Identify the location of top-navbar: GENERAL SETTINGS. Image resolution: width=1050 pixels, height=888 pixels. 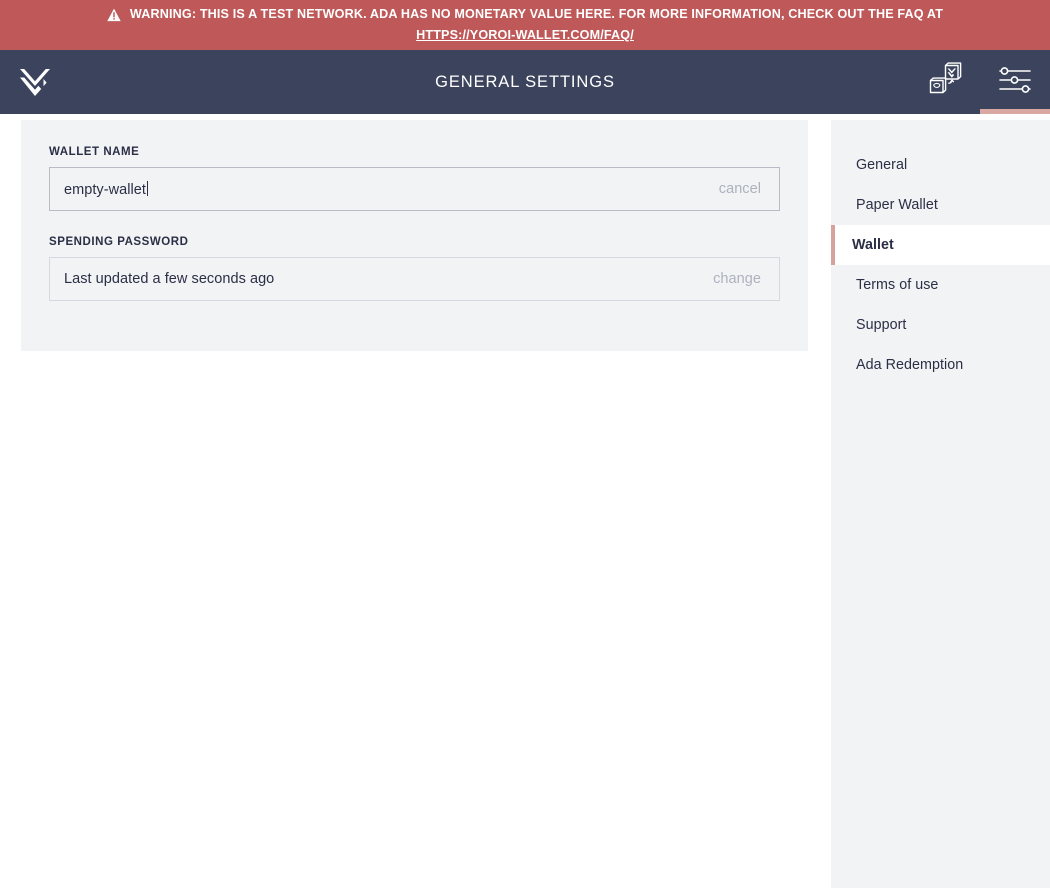
(525, 82).